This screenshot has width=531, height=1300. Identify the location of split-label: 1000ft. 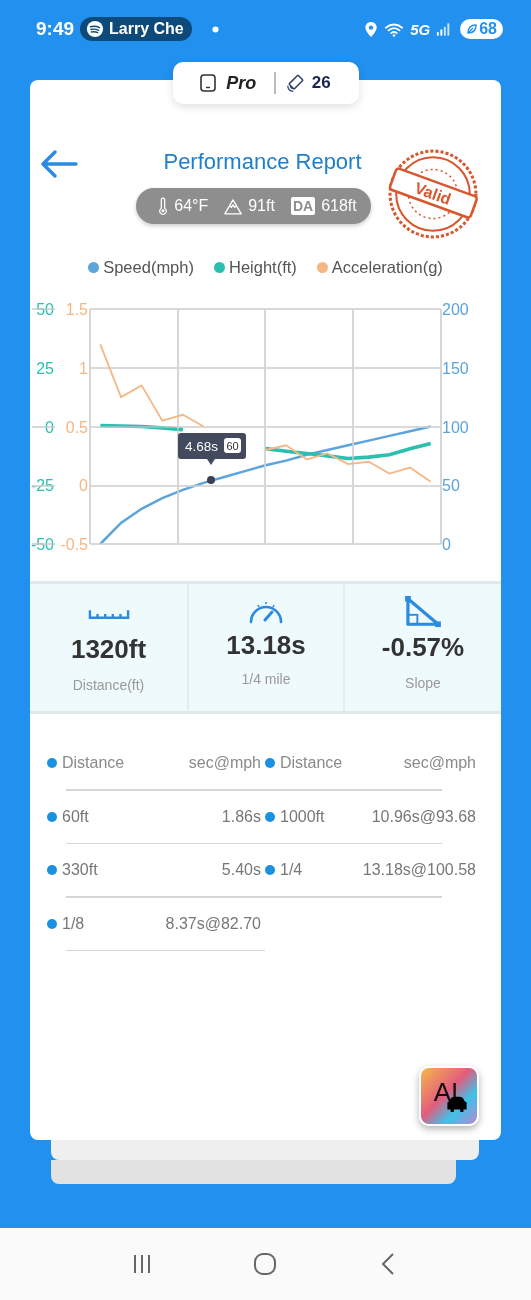
(303, 816).